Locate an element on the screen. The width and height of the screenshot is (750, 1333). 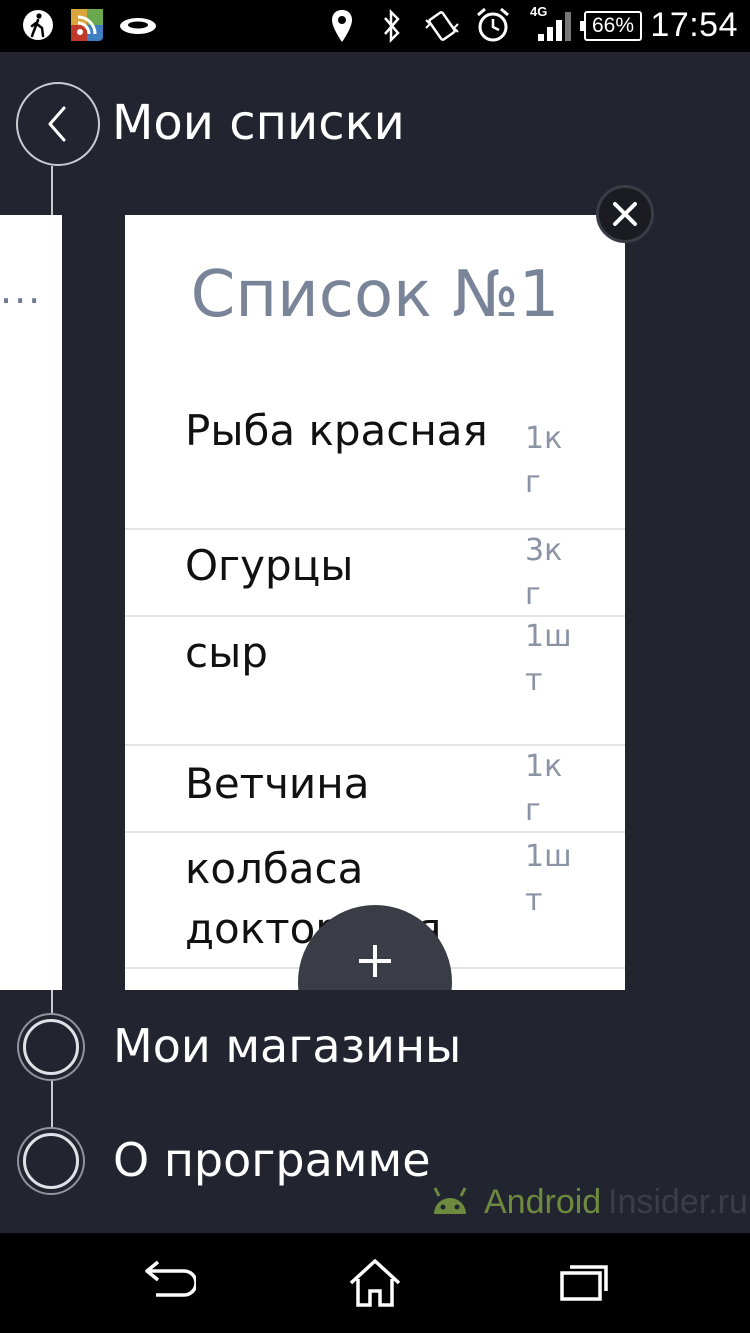
signal-icon is located at coordinates (554, 26).